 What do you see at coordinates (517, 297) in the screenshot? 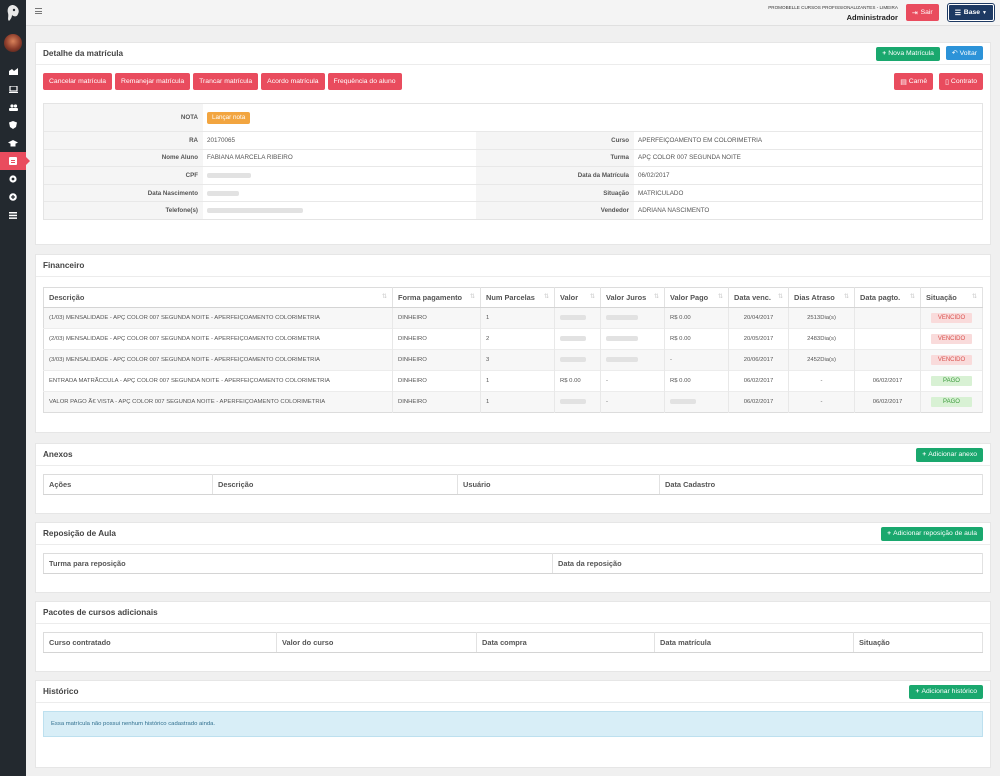
I see `col-num-parcelas: Num Parcelas ⇅` at bounding box center [517, 297].